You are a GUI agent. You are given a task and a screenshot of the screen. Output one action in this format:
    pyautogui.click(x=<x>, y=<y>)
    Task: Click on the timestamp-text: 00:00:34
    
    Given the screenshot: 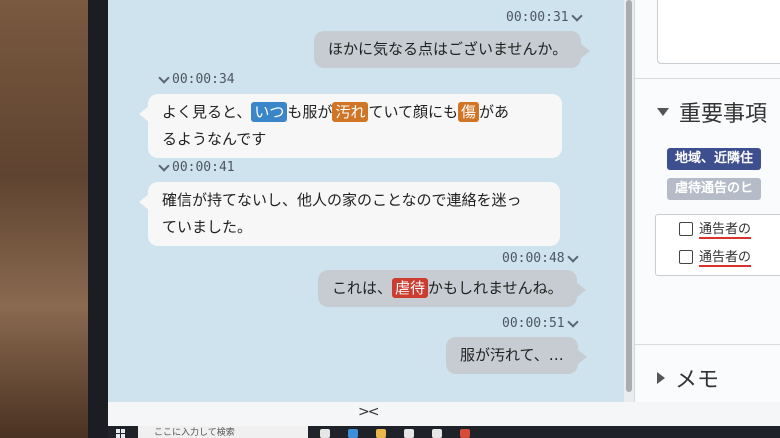 What is the action you would take?
    pyautogui.click(x=203, y=79)
    